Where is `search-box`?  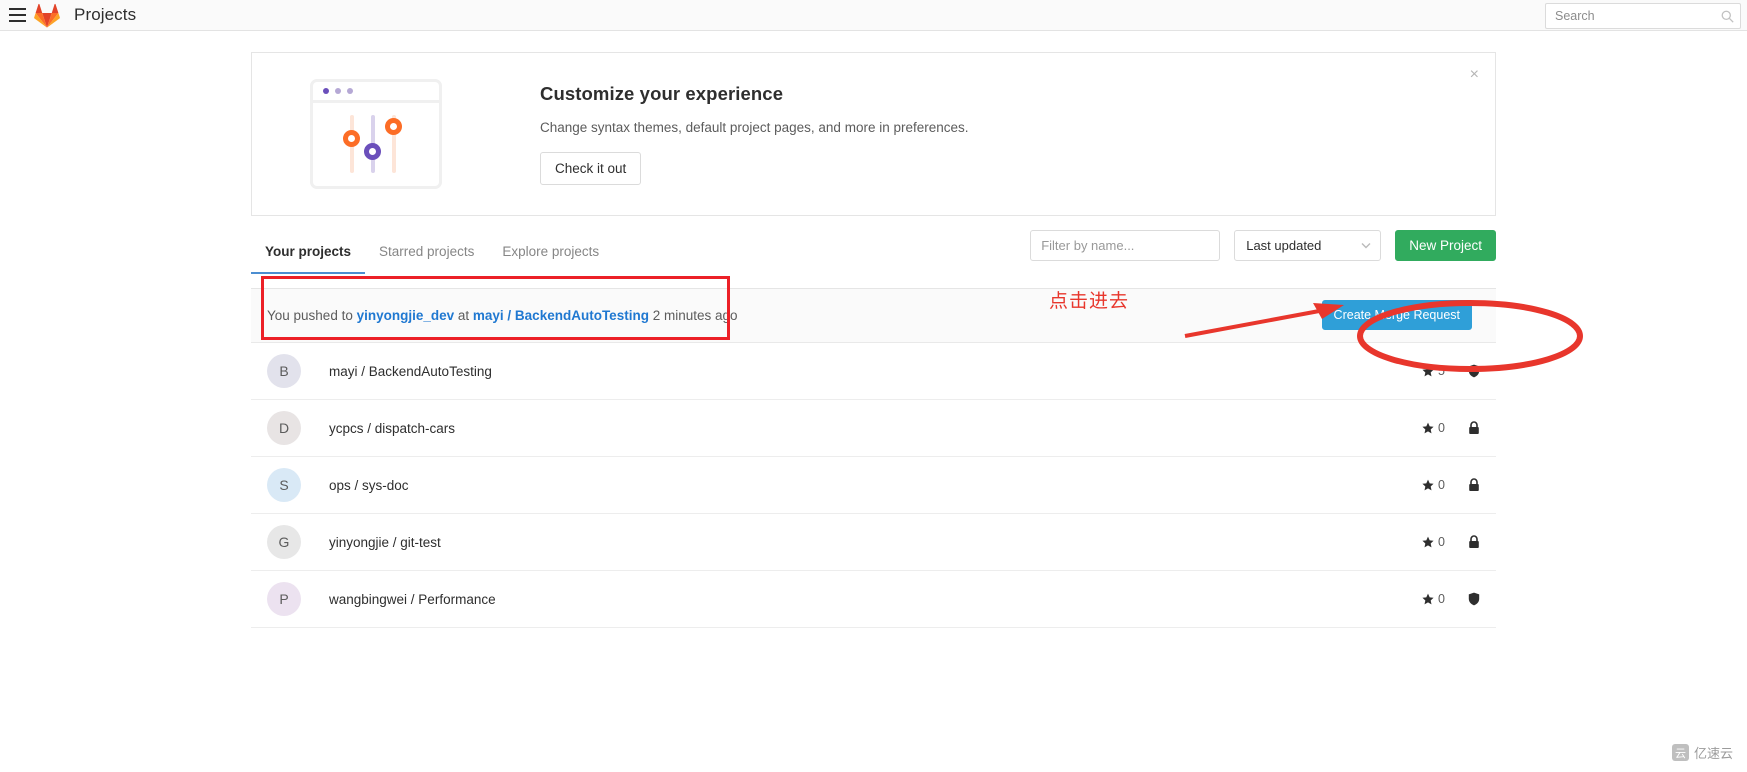 search-box is located at coordinates (1643, 16).